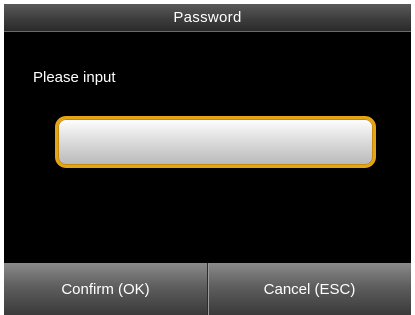 The width and height of the screenshot is (415, 315). Describe the element at coordinates (215, 142) in the screenshot. I see `password-input` at that location.